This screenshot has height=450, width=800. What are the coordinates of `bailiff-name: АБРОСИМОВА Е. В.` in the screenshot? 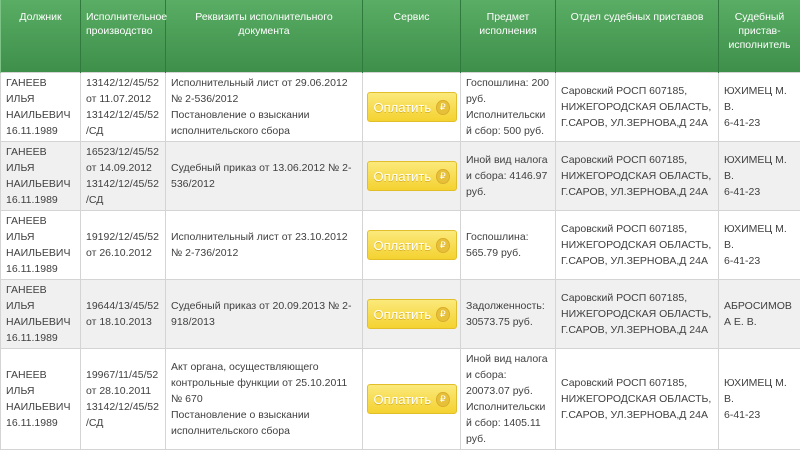 It's located at (759, 314).